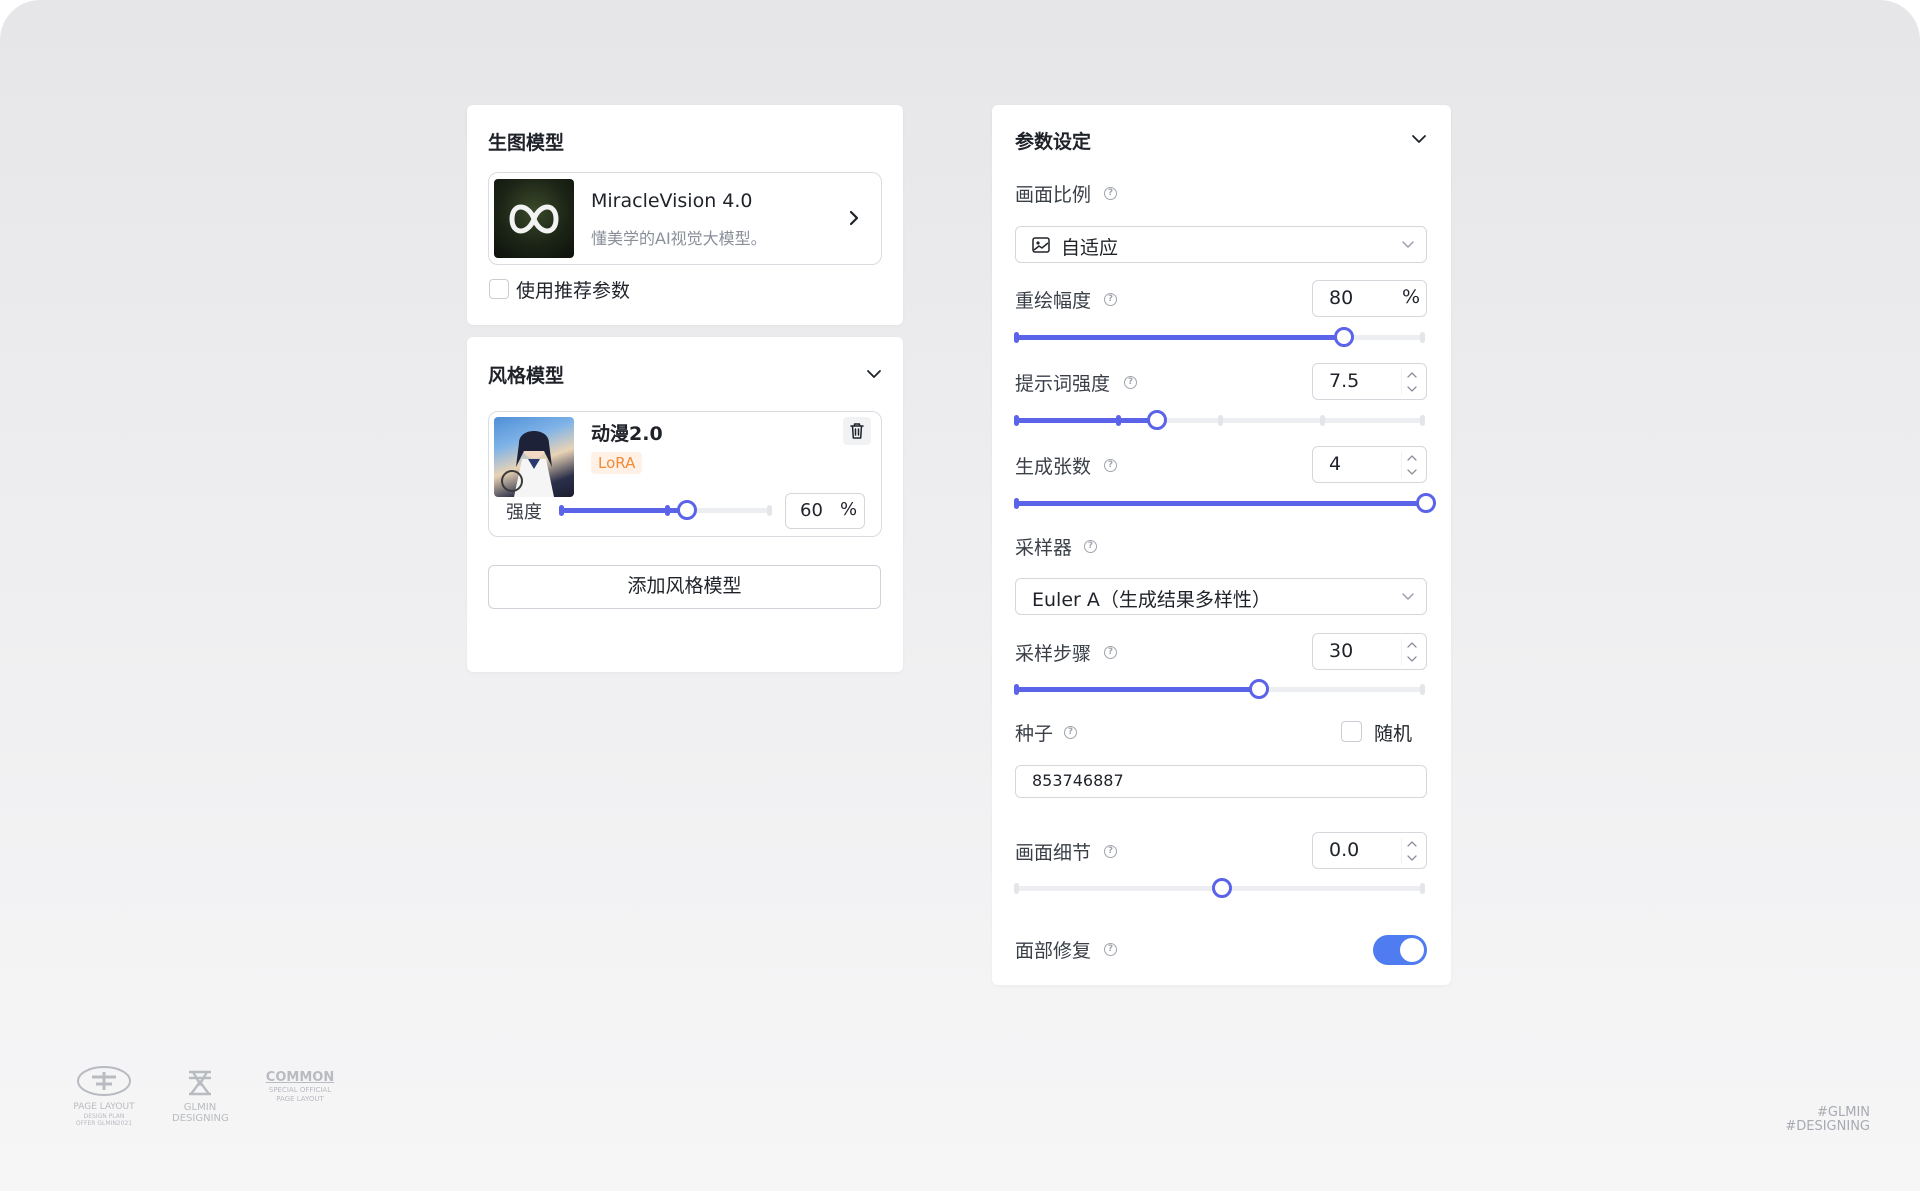 The image size is (1920, 1191). Describe the element at coordinates (679, 238) in the screenshot. I see `model-description: 懂美学的AI视觉大模型。` at that location.